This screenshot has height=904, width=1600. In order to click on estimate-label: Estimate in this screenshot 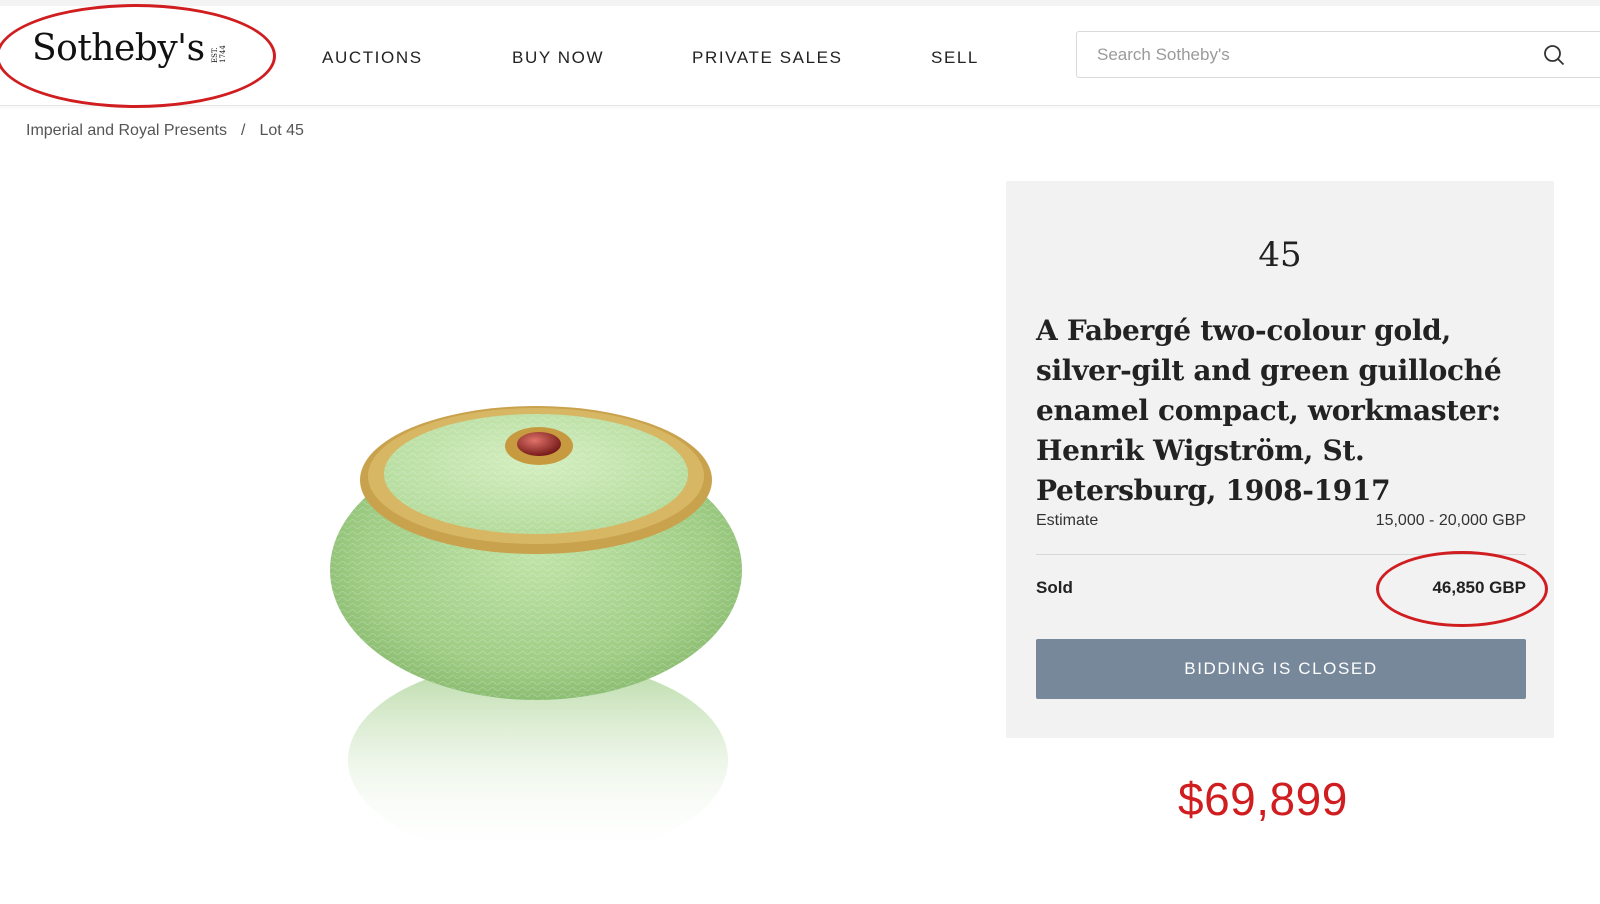, I will do `click(1067, 520)`.